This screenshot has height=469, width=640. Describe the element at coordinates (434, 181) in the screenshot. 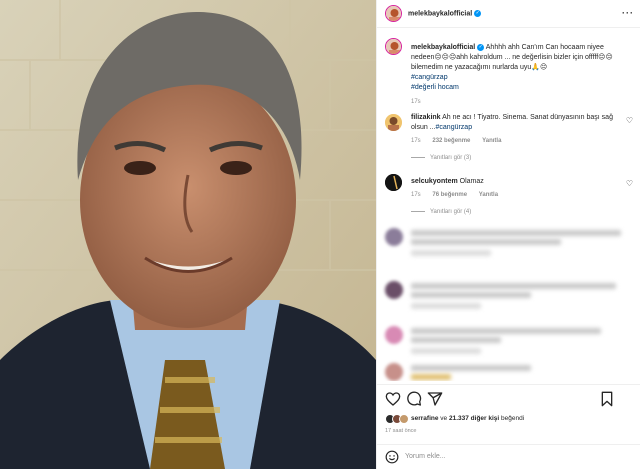

I see `comment-username: selcukyontem` at that location.